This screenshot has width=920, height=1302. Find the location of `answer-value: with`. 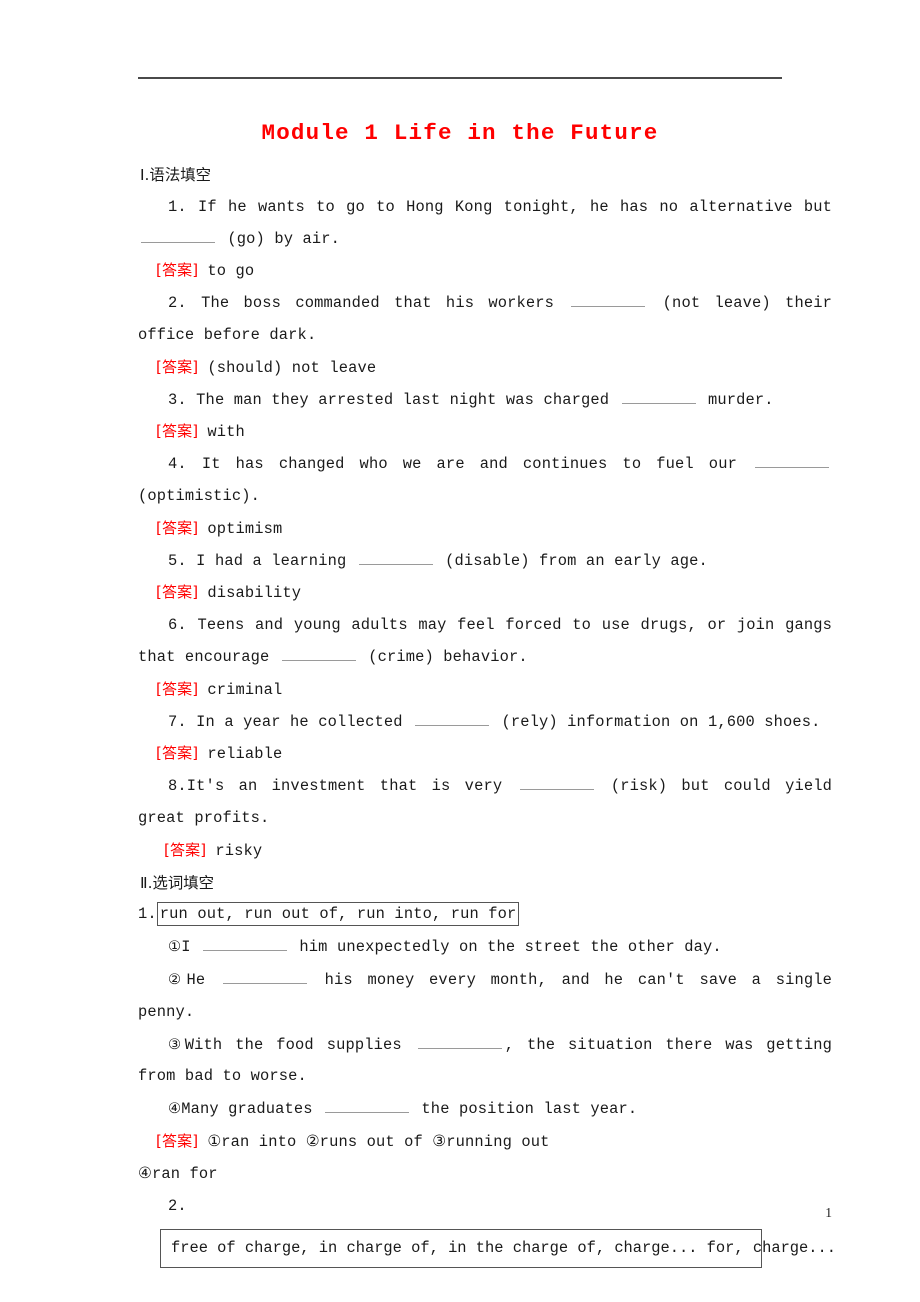

answer-value: with is located at coordinates (226, 432).